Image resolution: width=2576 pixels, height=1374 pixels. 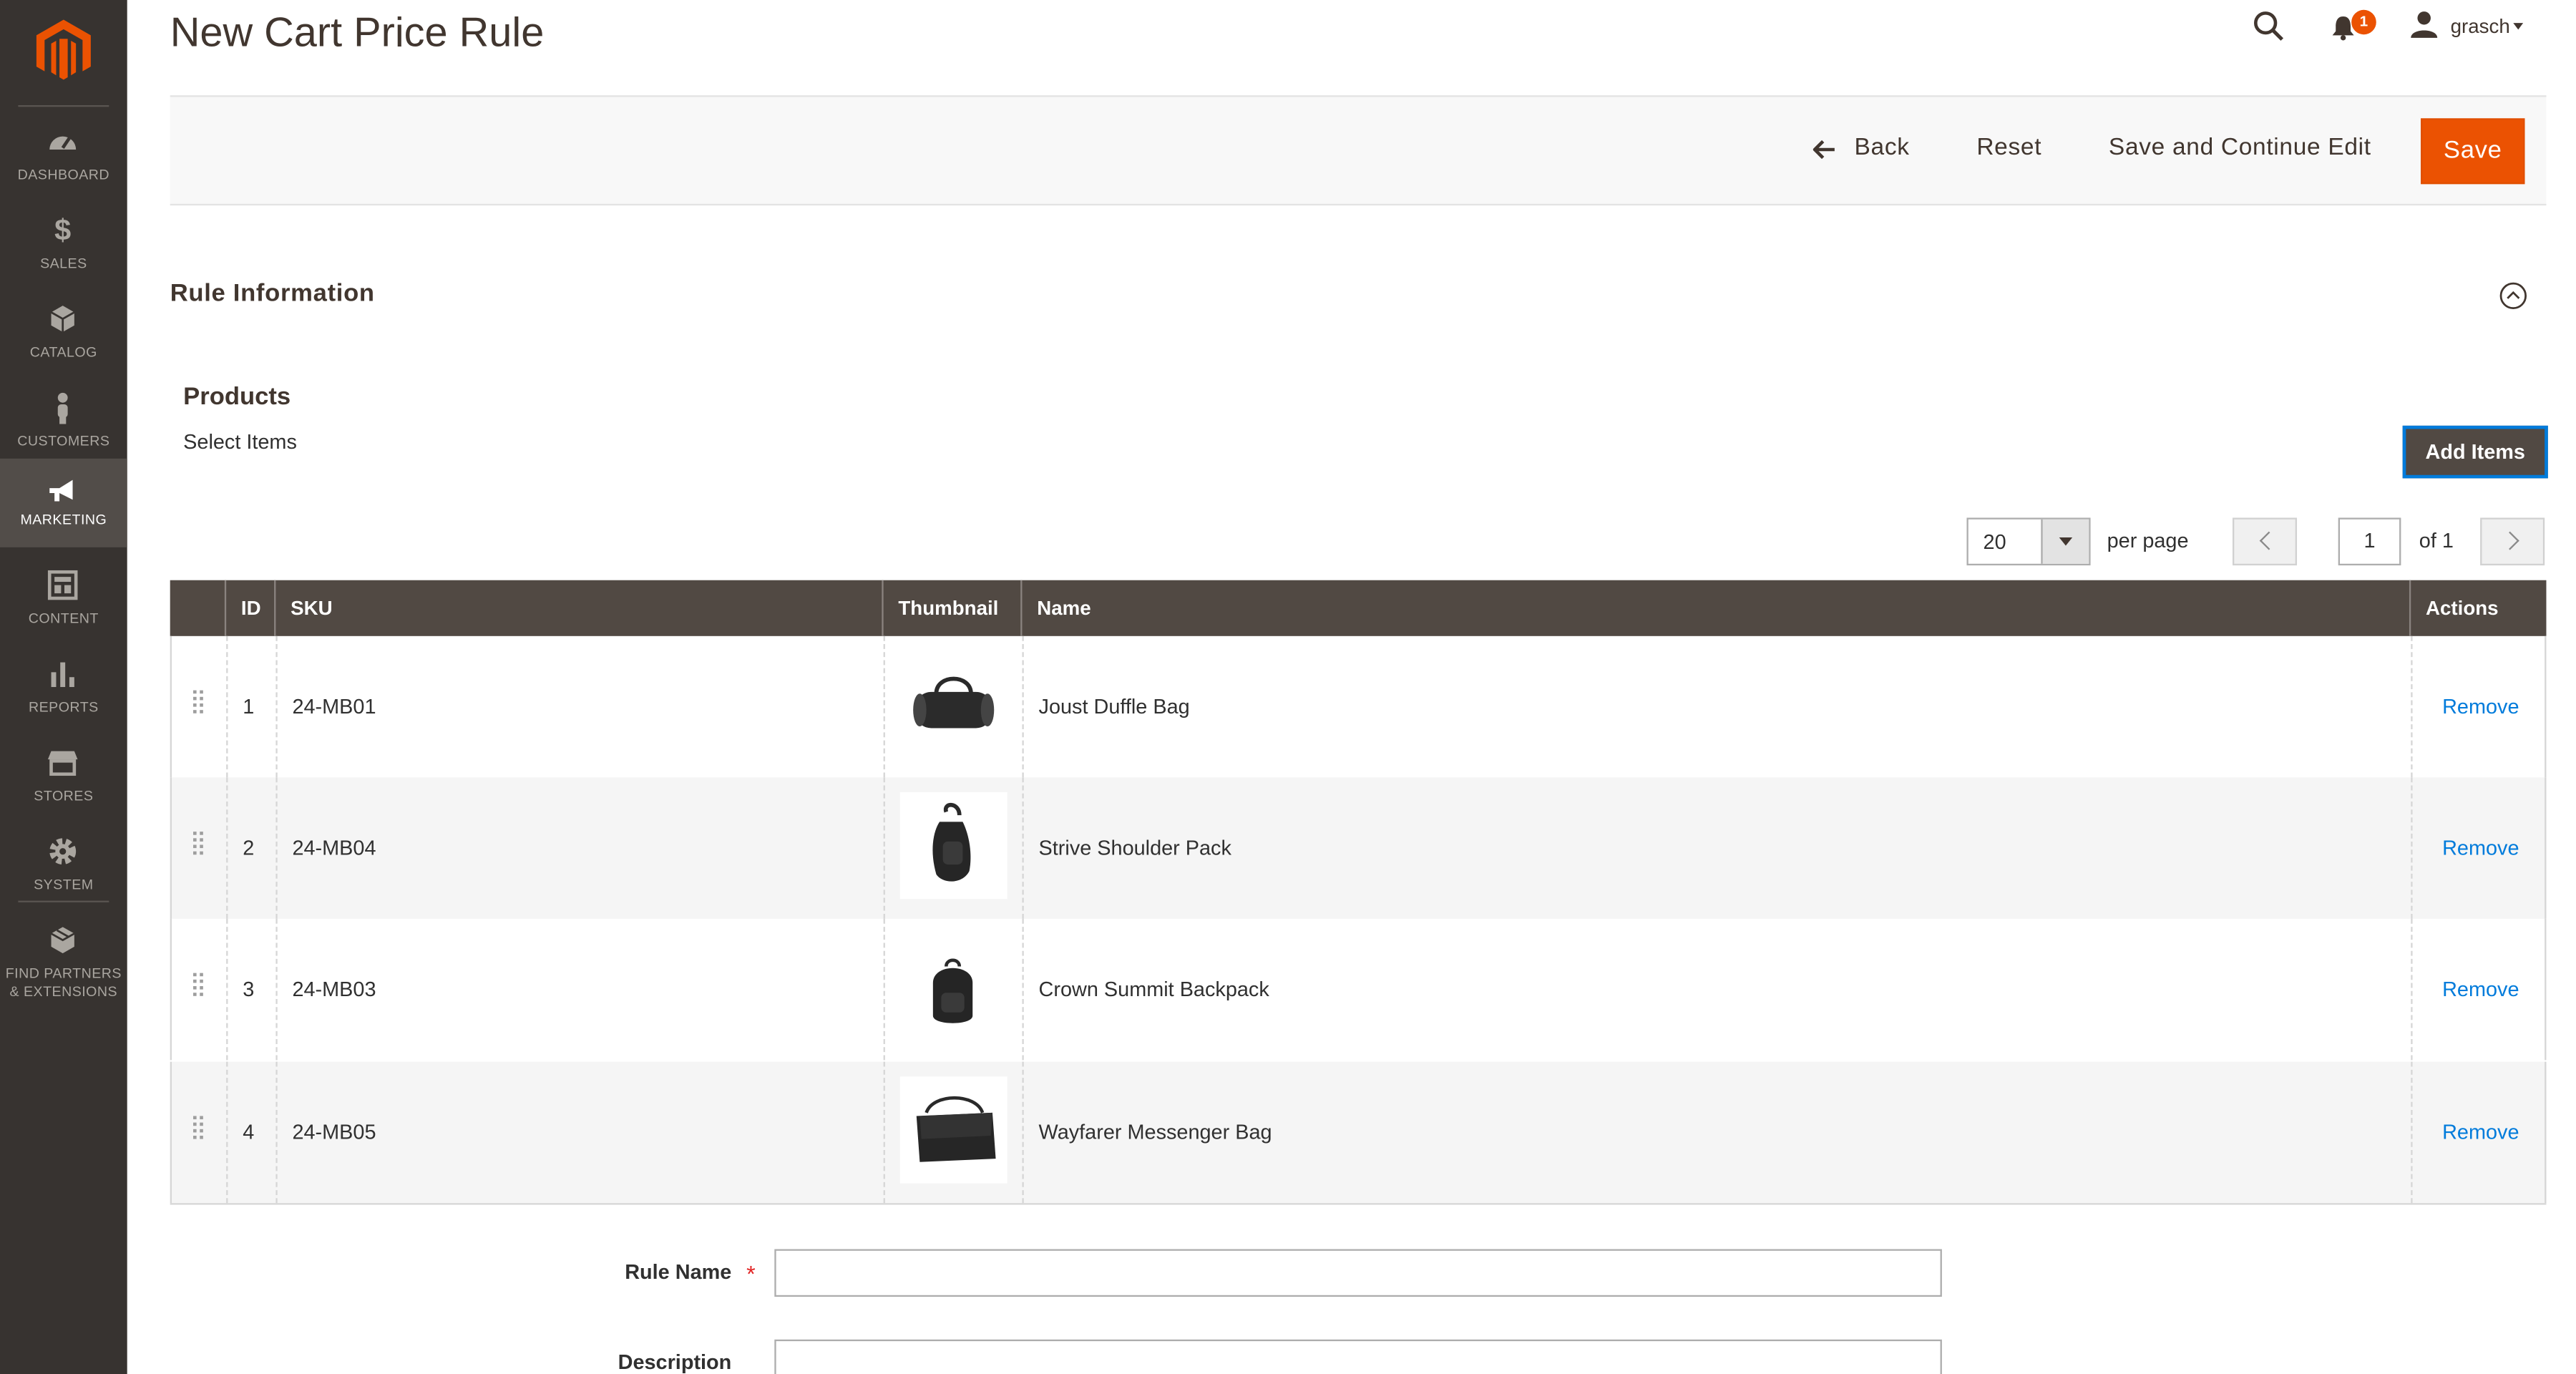 I want to click on notification-badge: 1, so click(x=2363, y=22).